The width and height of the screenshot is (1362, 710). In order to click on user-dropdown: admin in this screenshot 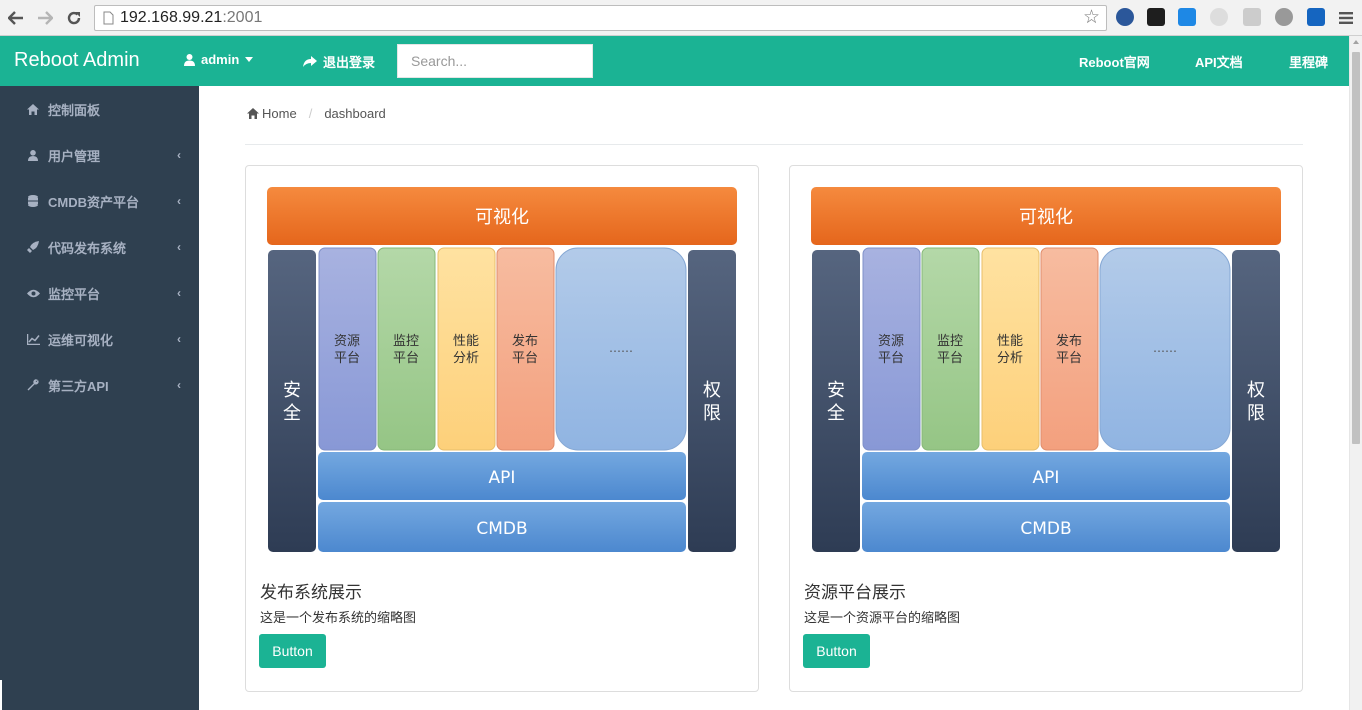, I will do `click(219, 59)`.